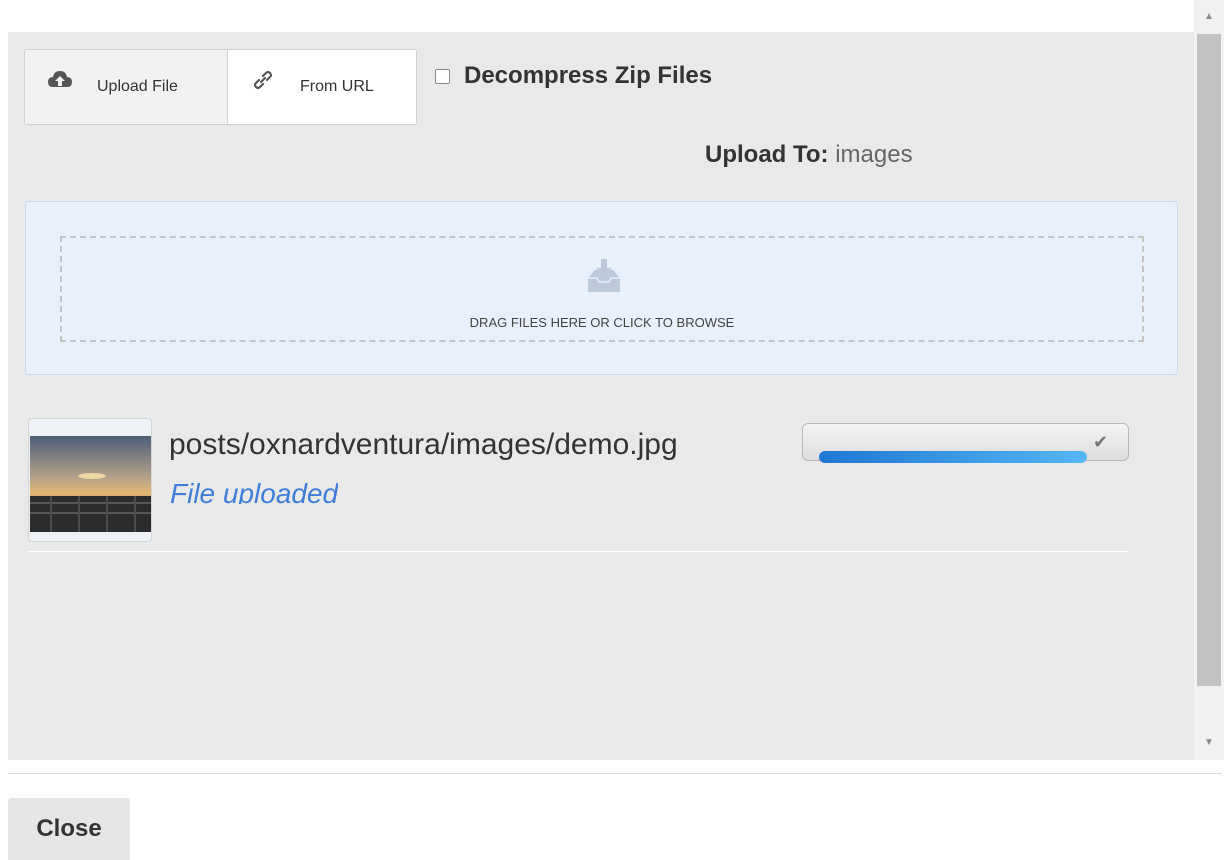  I want to click on decompress-option: Decompress Zip Files, so click(573, 76).